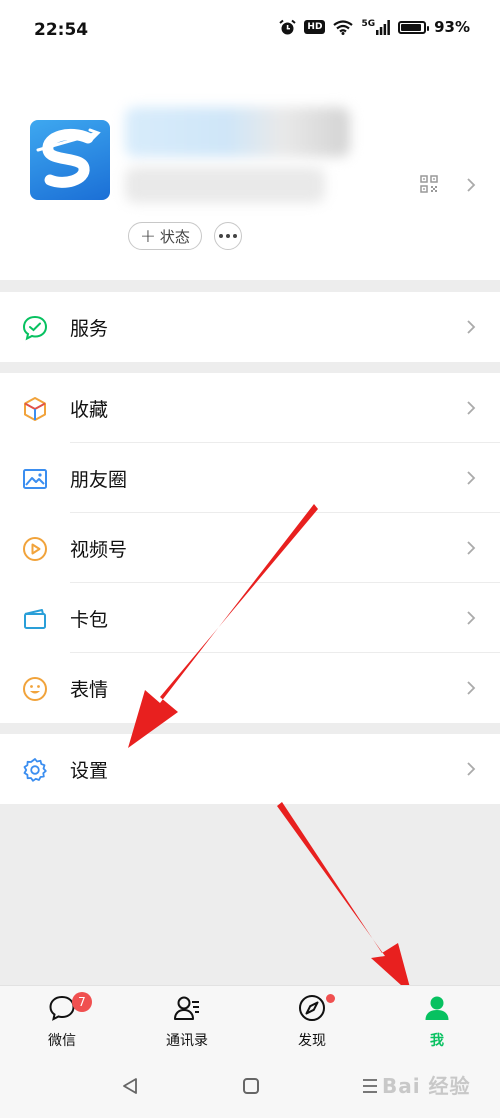 This screenshot has width=500, height=1118. Describe the element at coordinates (344, 898) in the screenshot. I see `arrow-to-me-tab` at that location.